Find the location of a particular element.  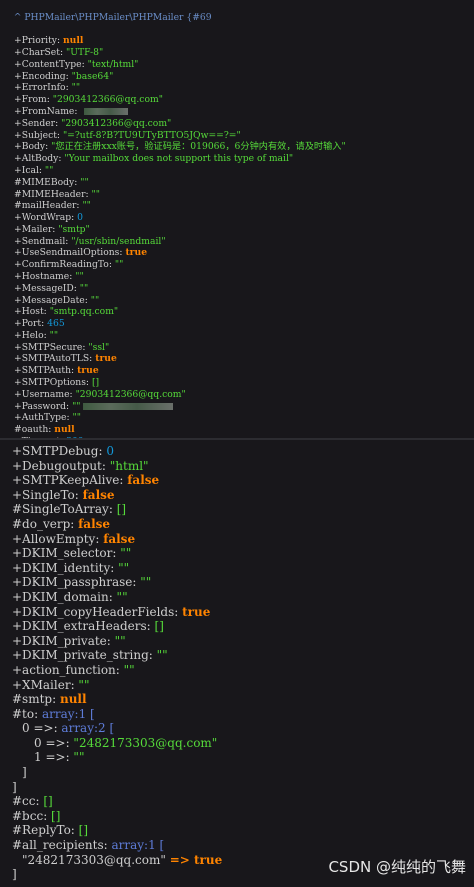

property-row: +DKIM_private_string: "" is located at coordinates (90, 655).